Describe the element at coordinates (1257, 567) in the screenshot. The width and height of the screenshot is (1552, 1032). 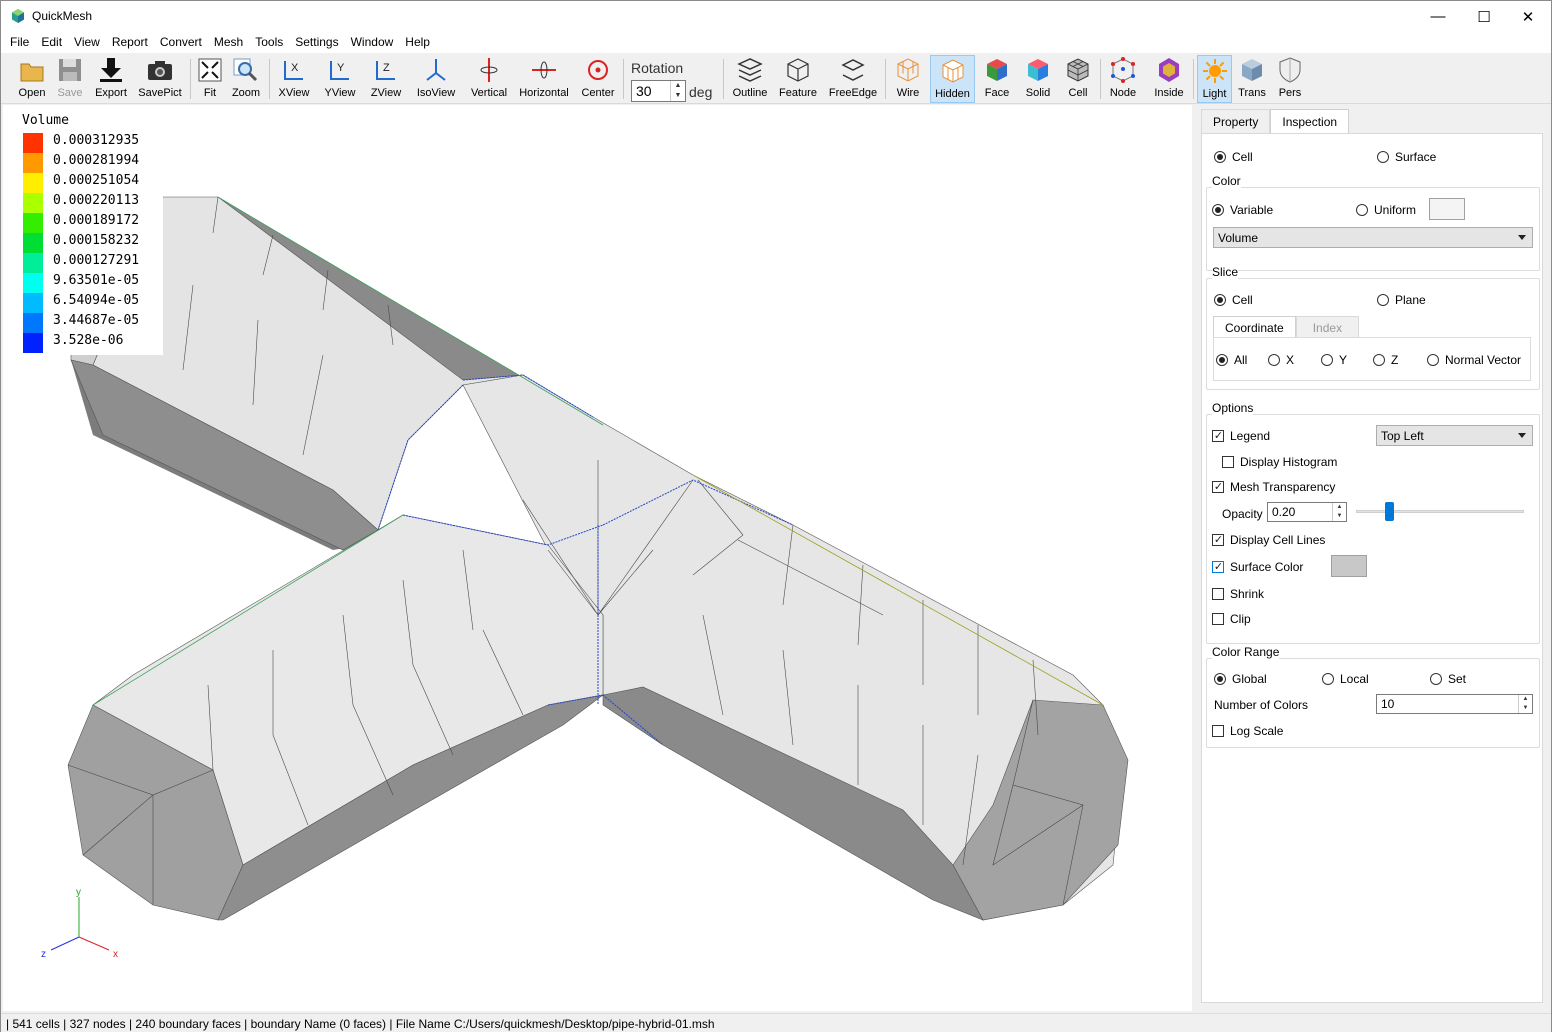
I see `surface-color-checkbox: Surface Color` at that location.